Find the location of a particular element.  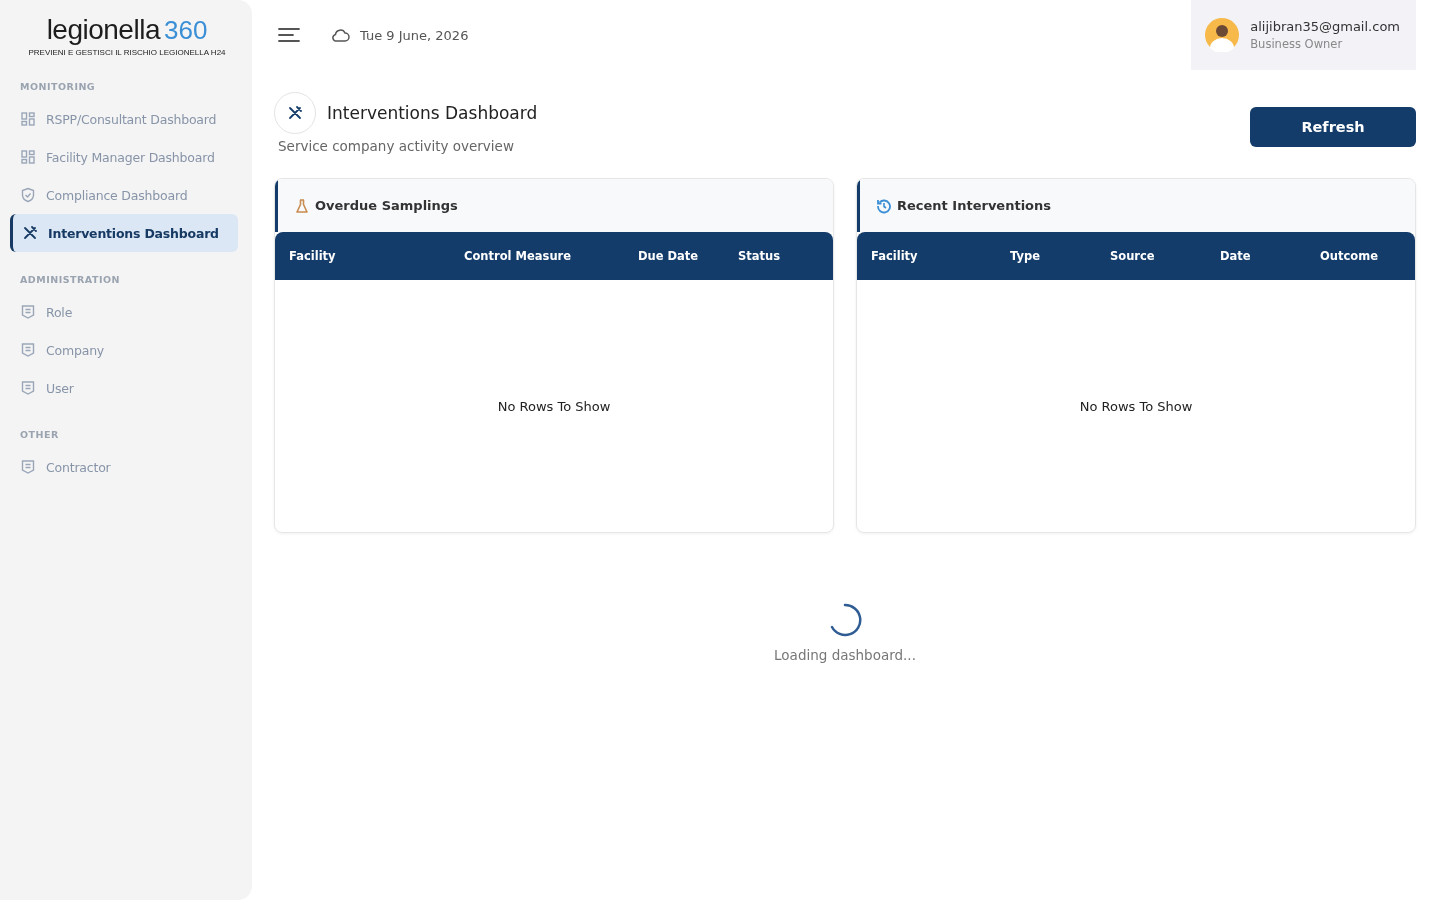

sidebar-item: Interventions Dashboard is located at coordinates (124, 233).